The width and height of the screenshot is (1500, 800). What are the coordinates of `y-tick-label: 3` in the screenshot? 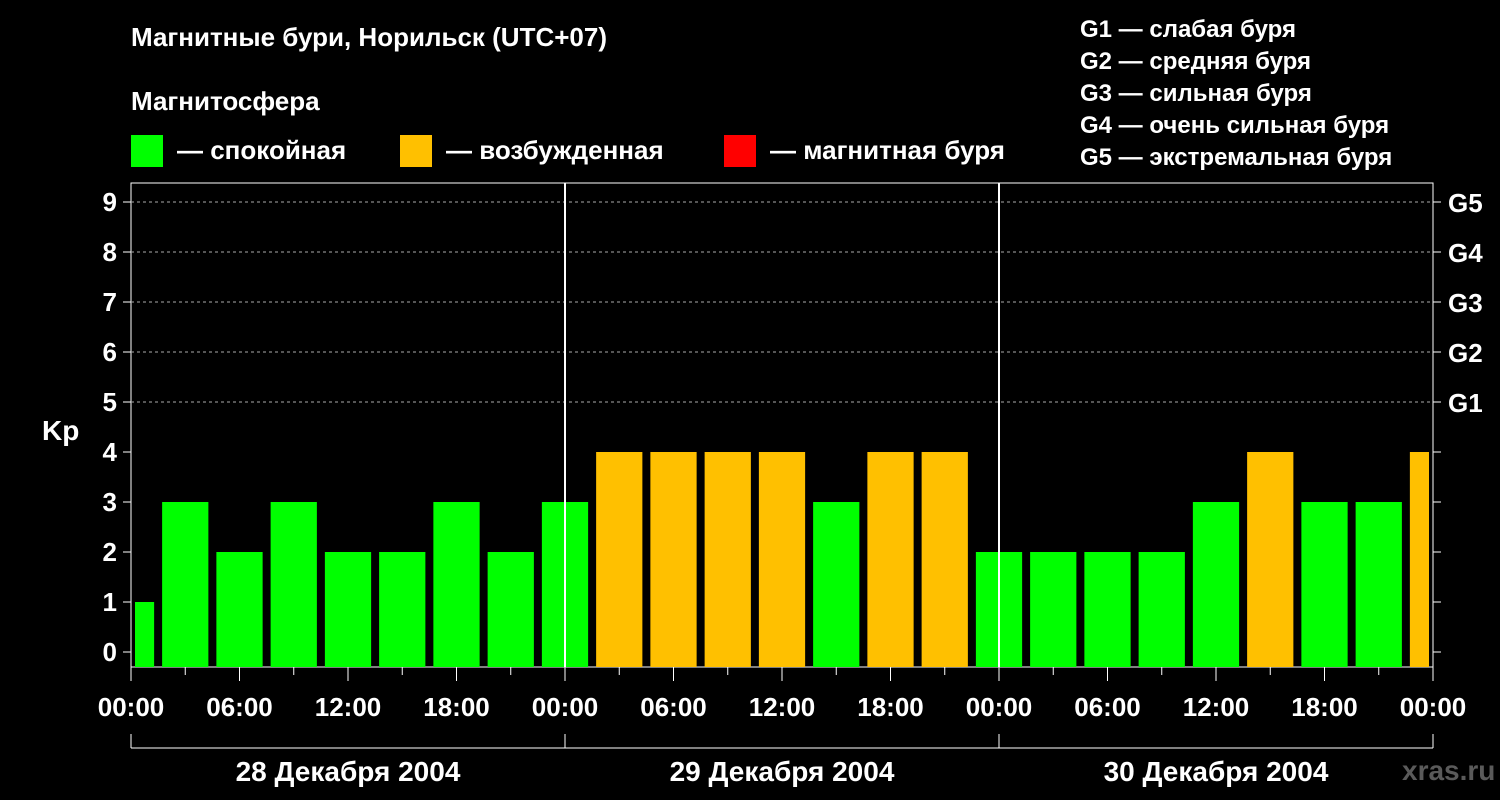 It's located at (110, 502).